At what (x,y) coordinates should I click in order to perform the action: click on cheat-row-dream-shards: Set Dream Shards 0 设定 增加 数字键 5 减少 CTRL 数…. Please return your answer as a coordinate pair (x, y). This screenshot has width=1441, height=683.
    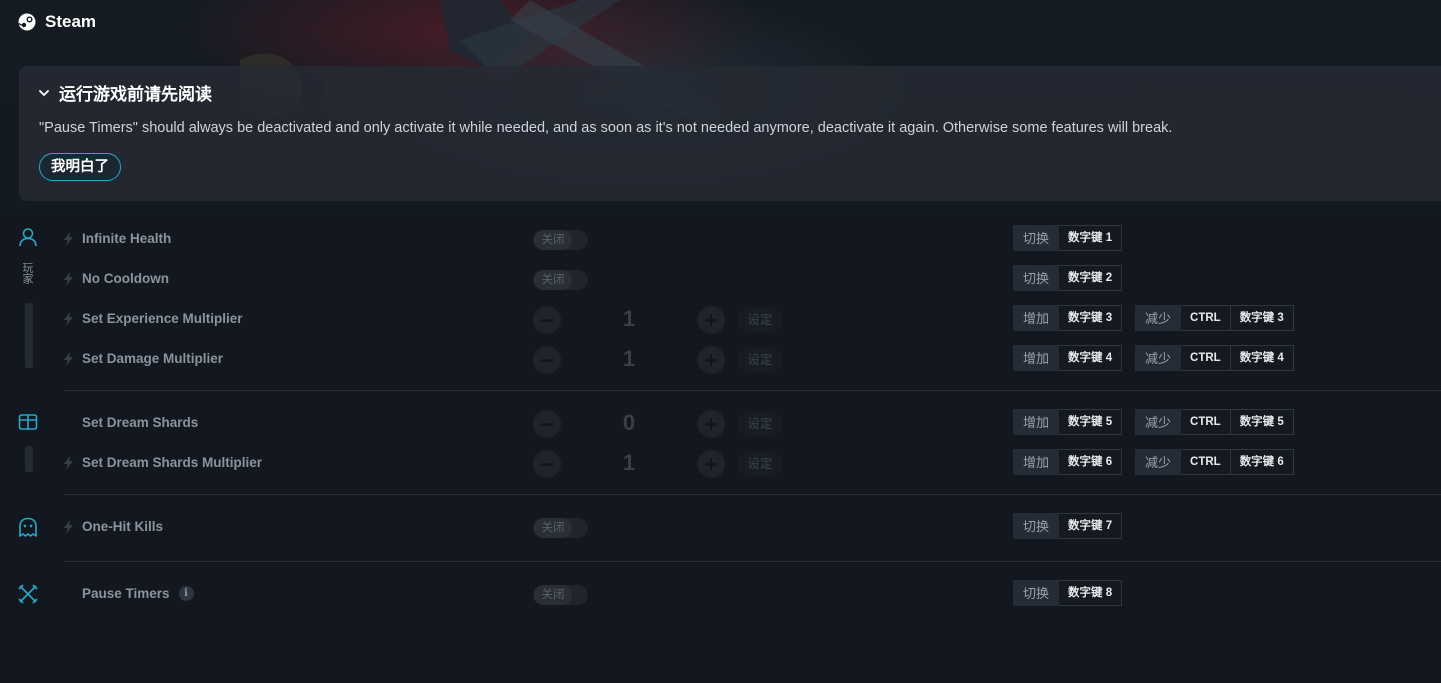
    Looking at the image, I should click on (720, 423).